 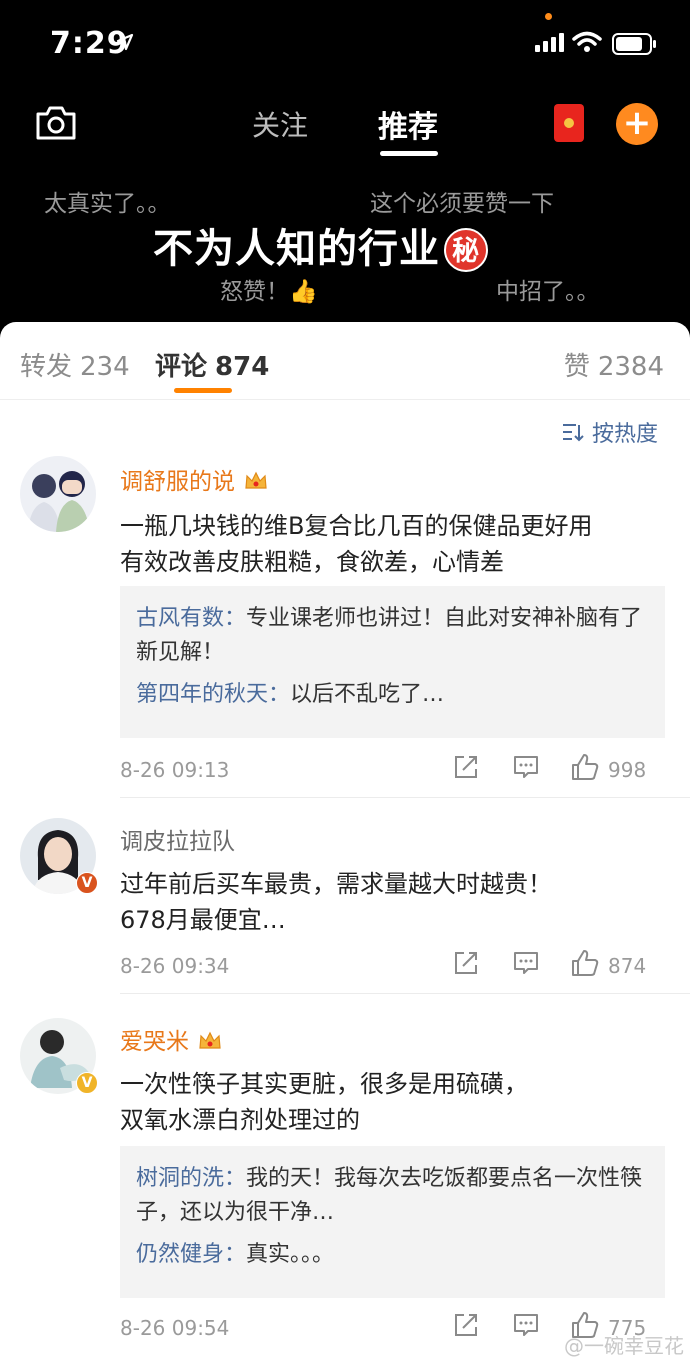 What do you see at coordinates (548, 292) in the screenshot?
I see `danmaku-text: 中招了。。` at bounding box center [548, 292].